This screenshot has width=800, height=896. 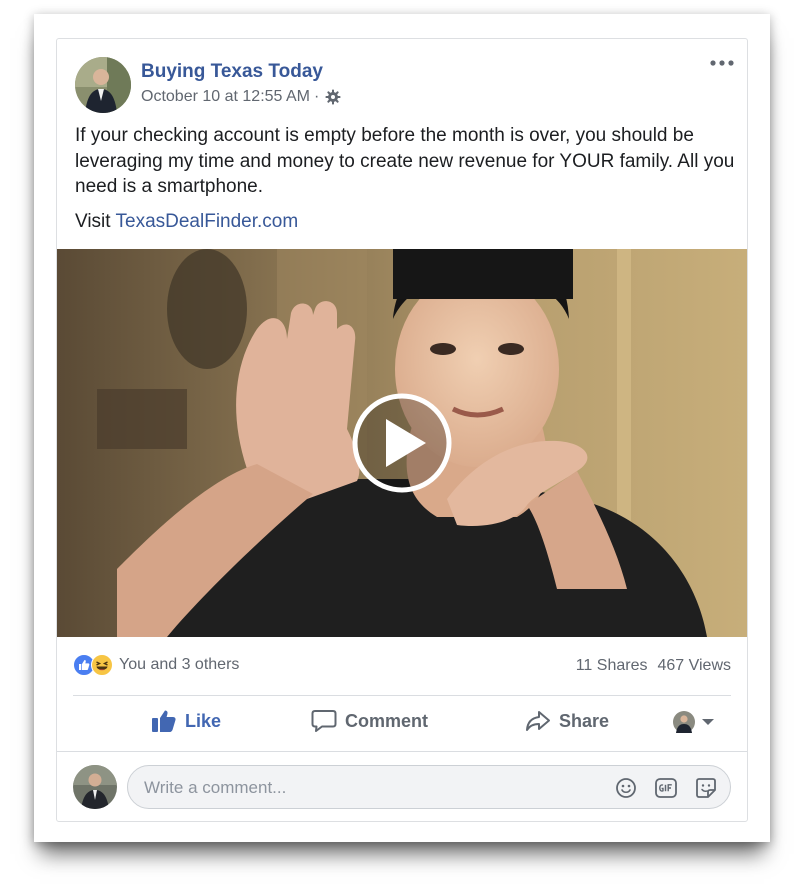 What do you see at coordinates (324, 721) in the screenshot?
I see `comment-icon` at bounding box center [324, 721].